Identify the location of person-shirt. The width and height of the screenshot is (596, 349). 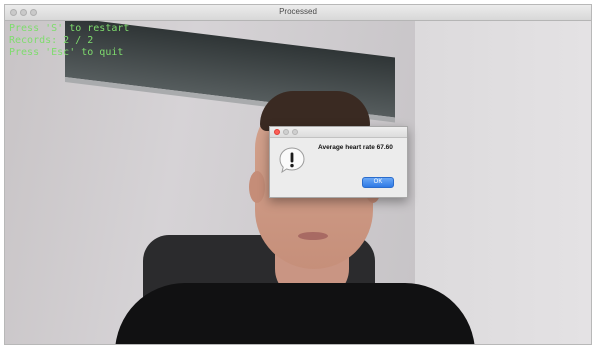
(295, 313).